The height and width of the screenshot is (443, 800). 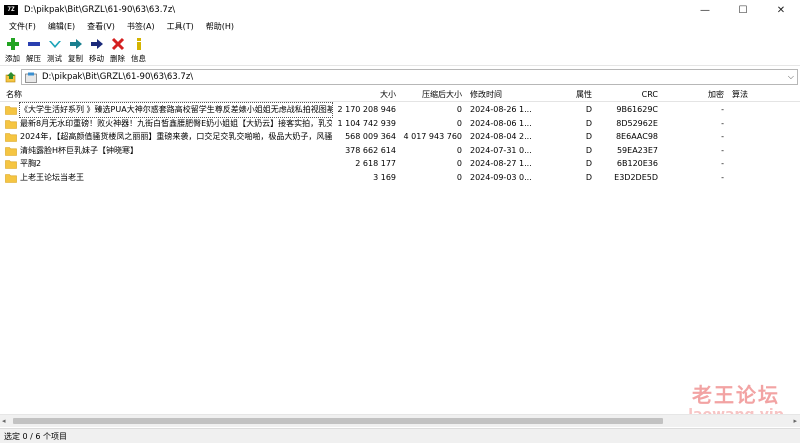 What do you see at coordinates (781, 10) in the screenshot?
I see `close-button: ✕` at bounding box center [781, 10].